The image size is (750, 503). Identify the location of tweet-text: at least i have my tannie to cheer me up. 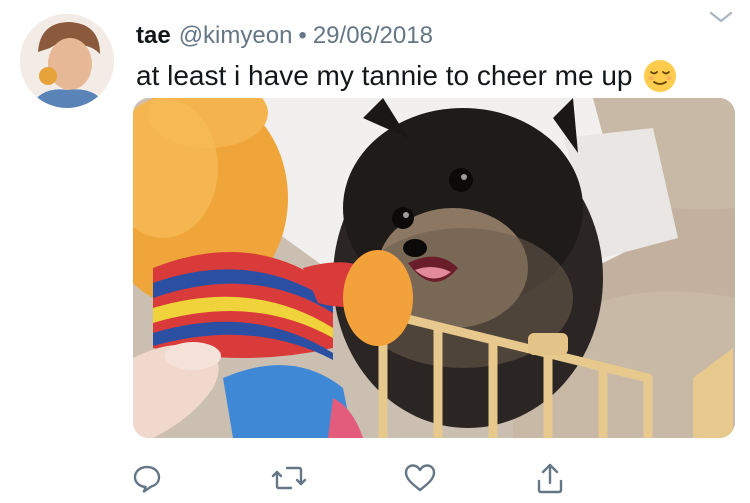
(436, 76).